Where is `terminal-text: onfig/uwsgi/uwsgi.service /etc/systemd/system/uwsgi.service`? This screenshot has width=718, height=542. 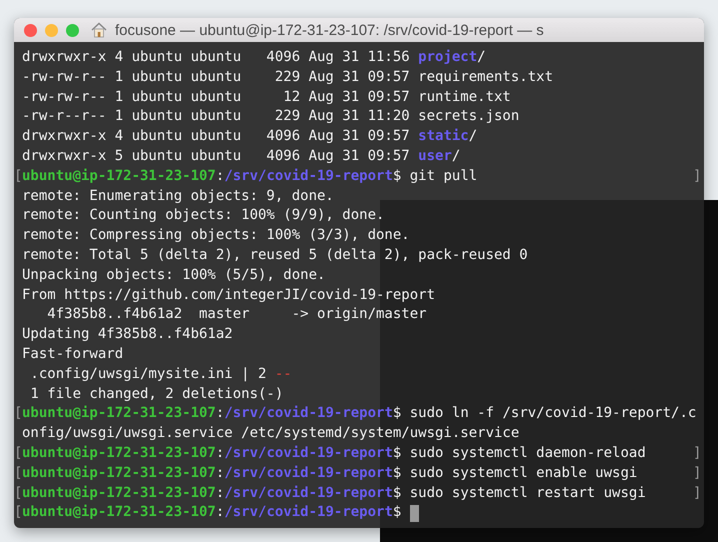
terminal-text: onfig/uwsgi/uwsgi.service /etc/systemd/system/uwsgi.service is located at coordinates (271, 434).